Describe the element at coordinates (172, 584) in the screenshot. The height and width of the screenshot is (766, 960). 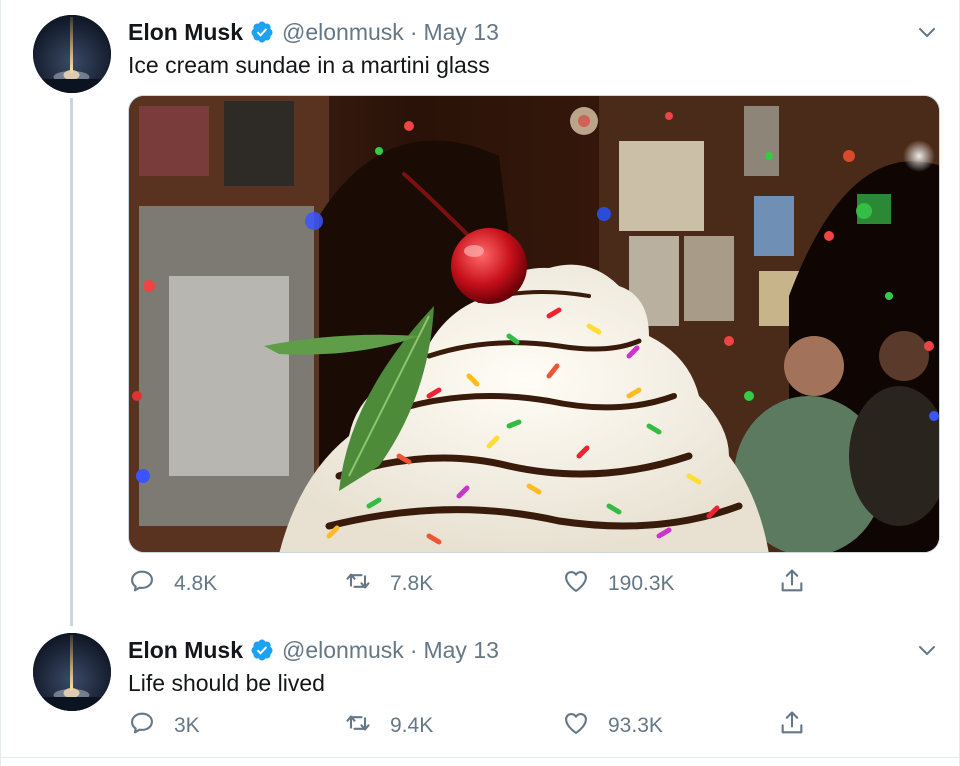
I see `reply-button: 4.8K` at that location.